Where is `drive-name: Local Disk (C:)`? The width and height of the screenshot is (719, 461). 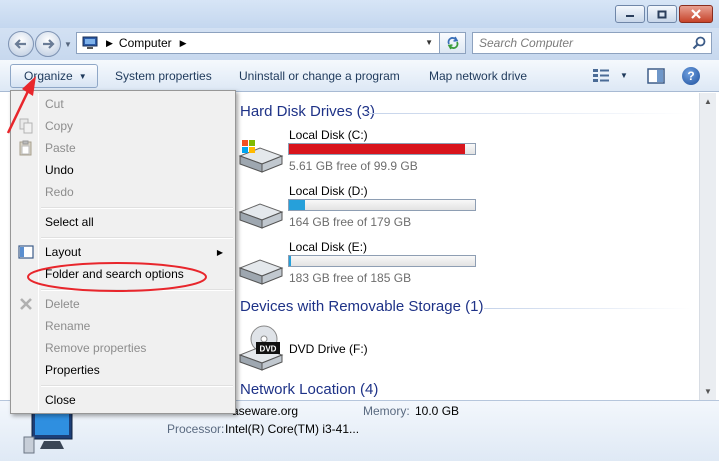
drive-name: Local Disk (C:) is located at coordinates (328, 135).